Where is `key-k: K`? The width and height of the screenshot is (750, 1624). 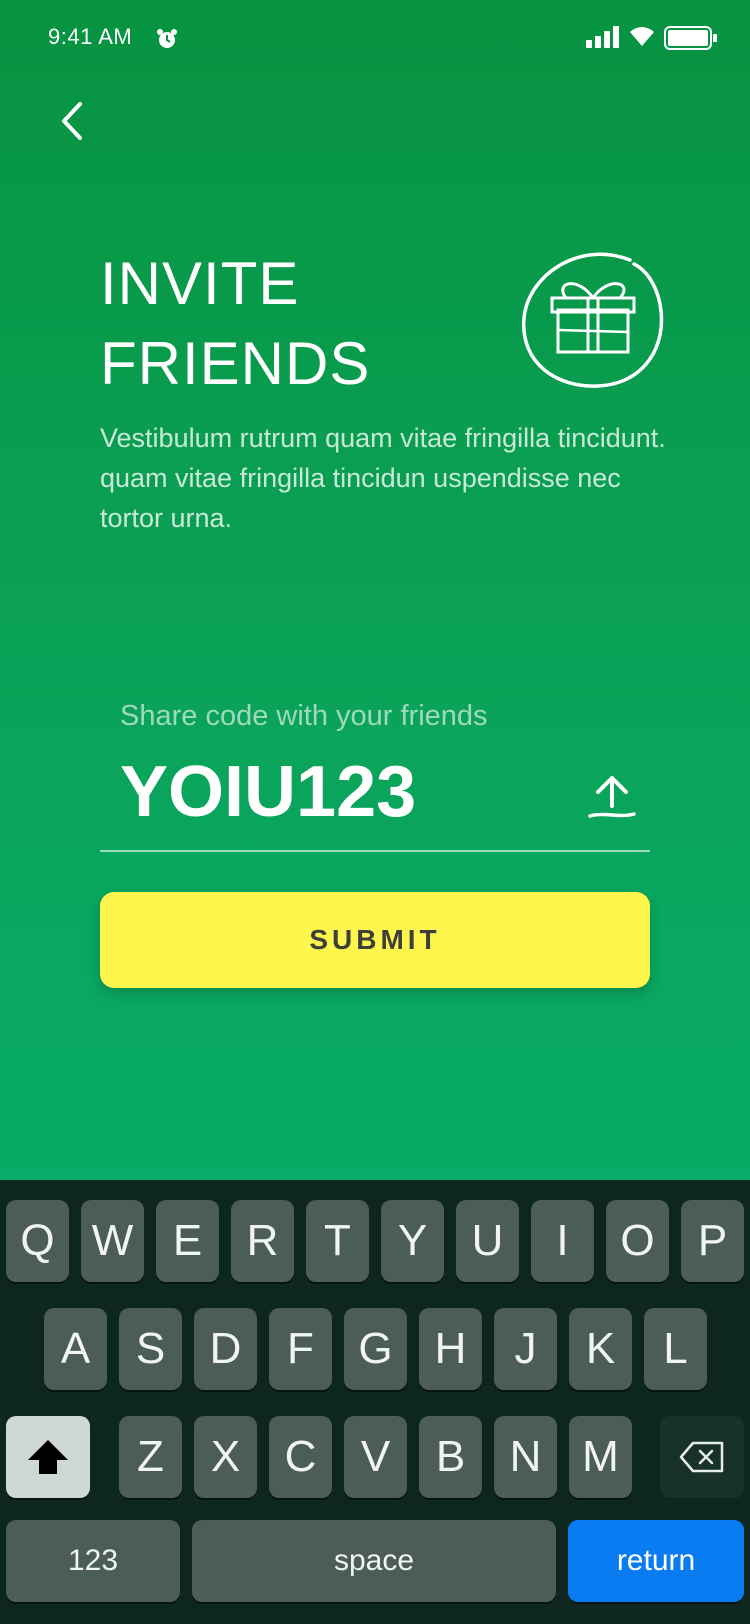 key-k: K is located at coordinates (600, 1349).